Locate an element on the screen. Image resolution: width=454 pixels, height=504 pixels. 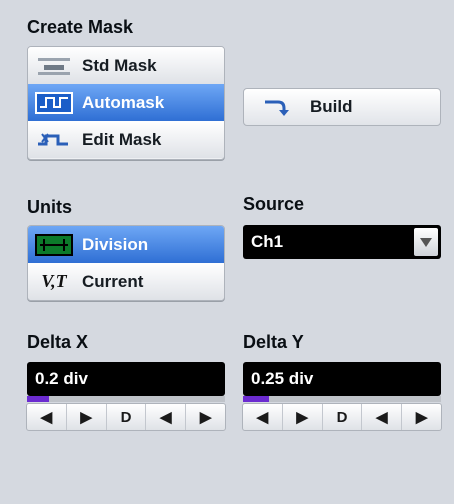
std-mask-button: Std Mask is located at coordinates (126, 66).